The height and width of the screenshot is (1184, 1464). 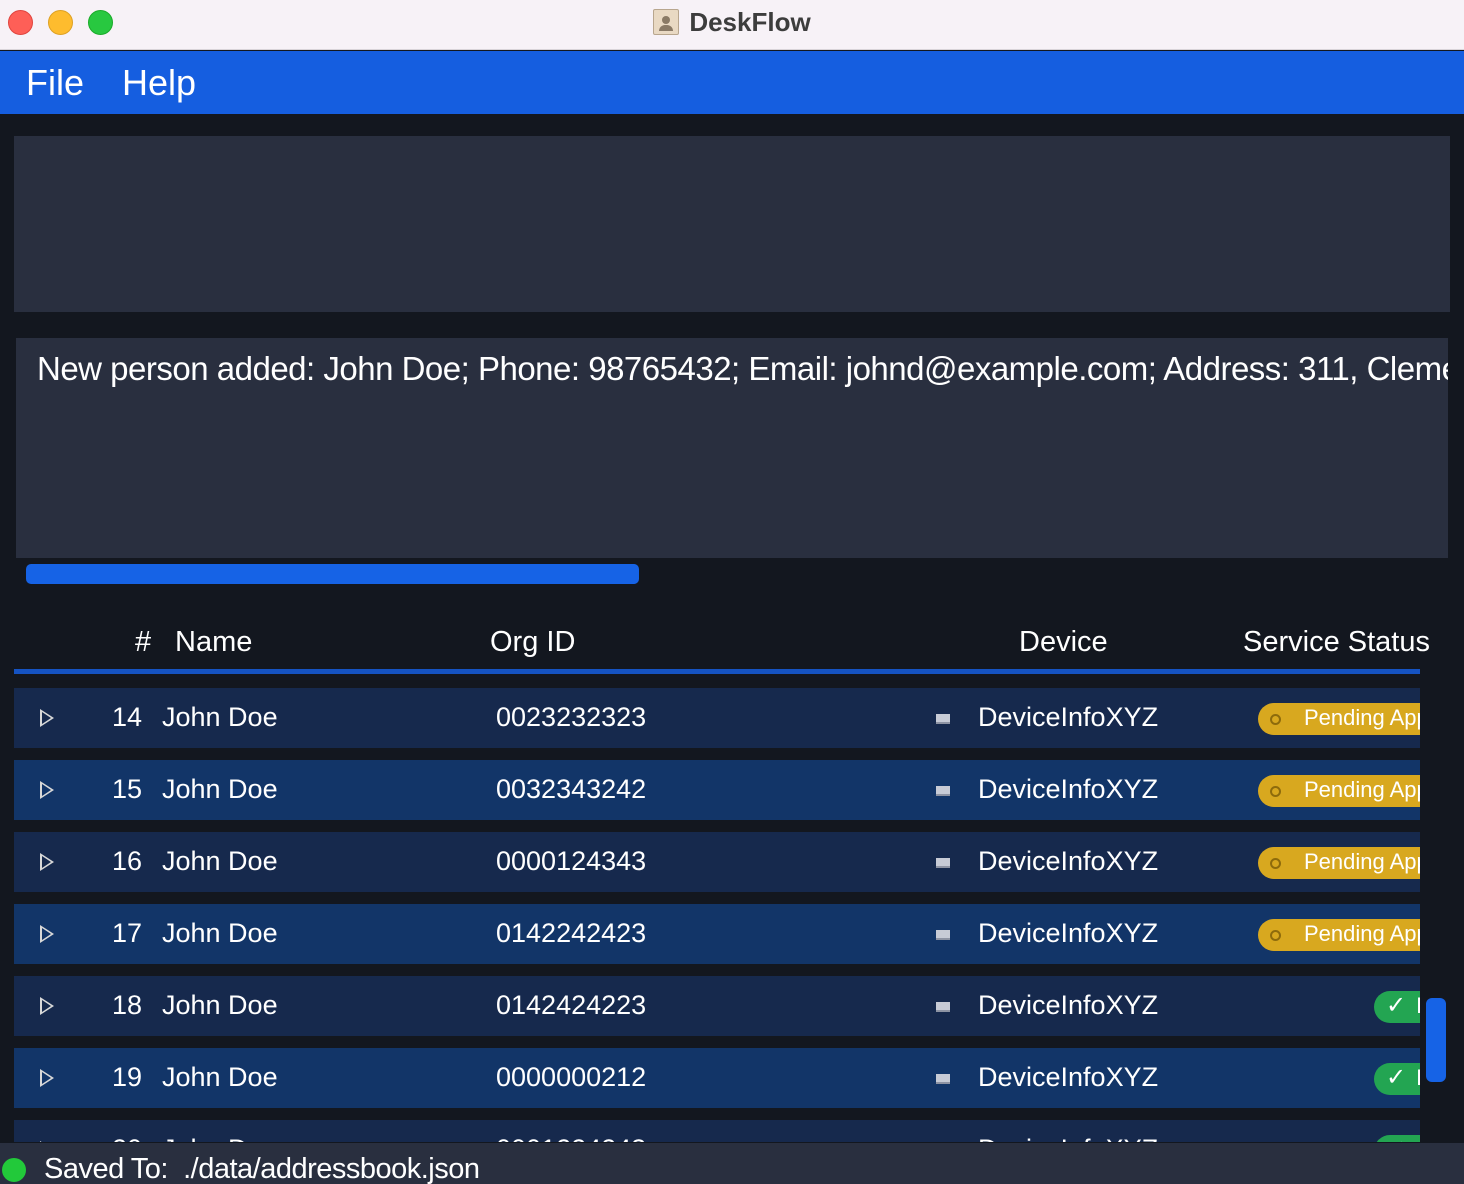 What do you see at coordinates (125, 1138) in the screenshot?
I see `row-number: 20` at bounding box center [125, 1138].